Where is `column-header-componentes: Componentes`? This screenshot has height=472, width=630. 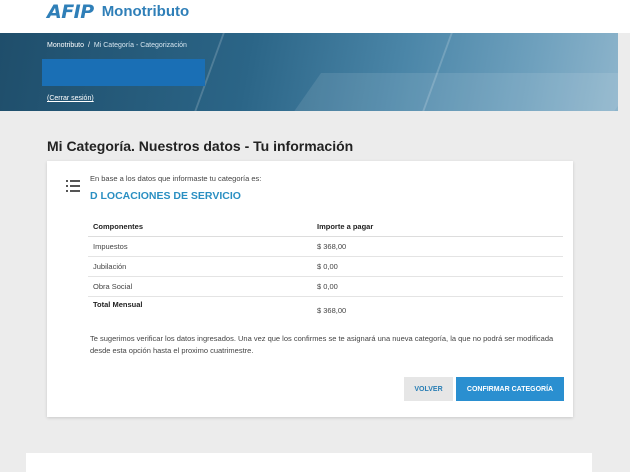
column-header-componentes: Componentes is located at coordinates (200, 227).